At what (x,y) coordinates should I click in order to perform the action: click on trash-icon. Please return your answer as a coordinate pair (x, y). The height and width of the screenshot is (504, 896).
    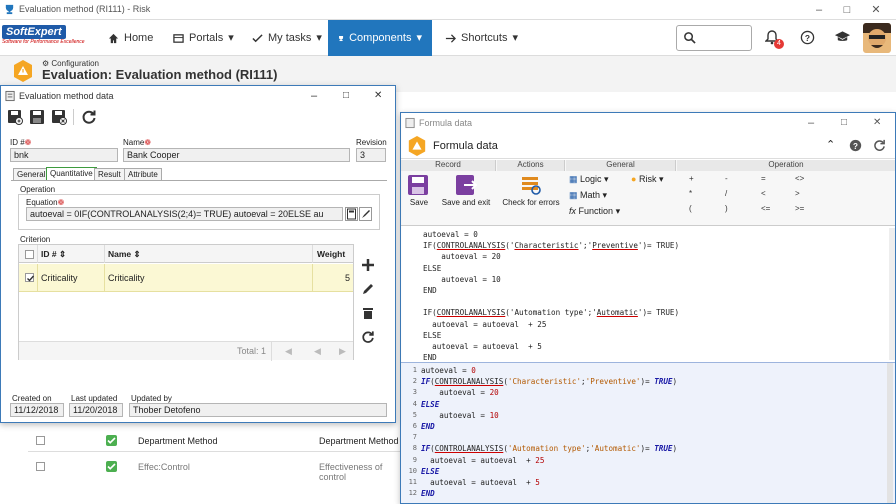
    Looking at the image, I should click on (368, 313).